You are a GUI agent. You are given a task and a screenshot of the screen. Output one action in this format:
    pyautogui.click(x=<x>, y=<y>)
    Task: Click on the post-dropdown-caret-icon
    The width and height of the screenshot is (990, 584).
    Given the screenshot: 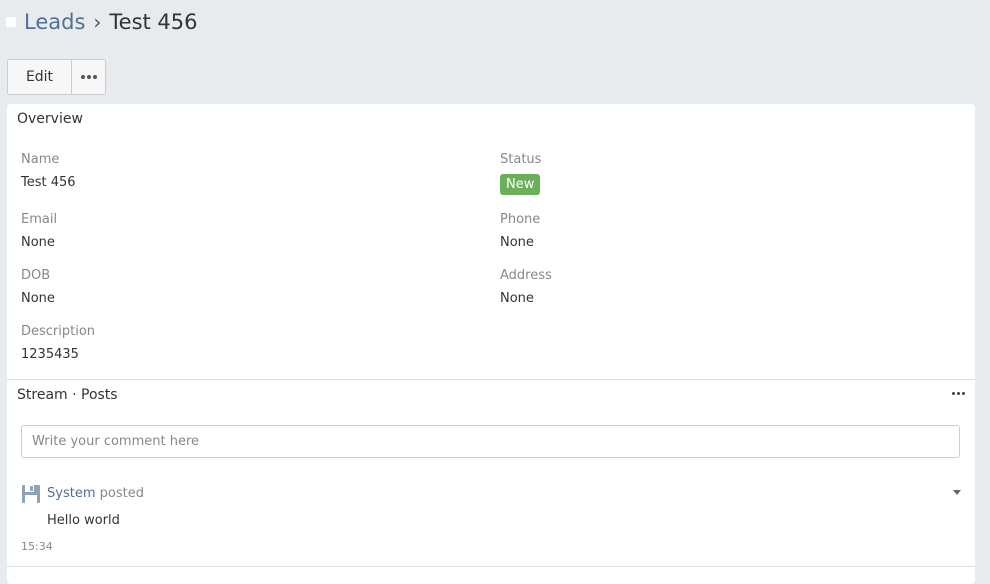 What is the action you would take?
    pyautogui.click(x=957, y=492)
    